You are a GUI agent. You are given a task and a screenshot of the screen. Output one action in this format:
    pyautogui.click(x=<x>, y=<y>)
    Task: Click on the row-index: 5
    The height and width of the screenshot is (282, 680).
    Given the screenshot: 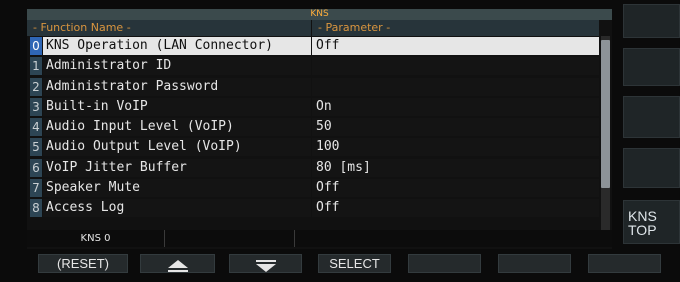 What is the action you would take?
    pyautogui.click(x=36, y=147)
    